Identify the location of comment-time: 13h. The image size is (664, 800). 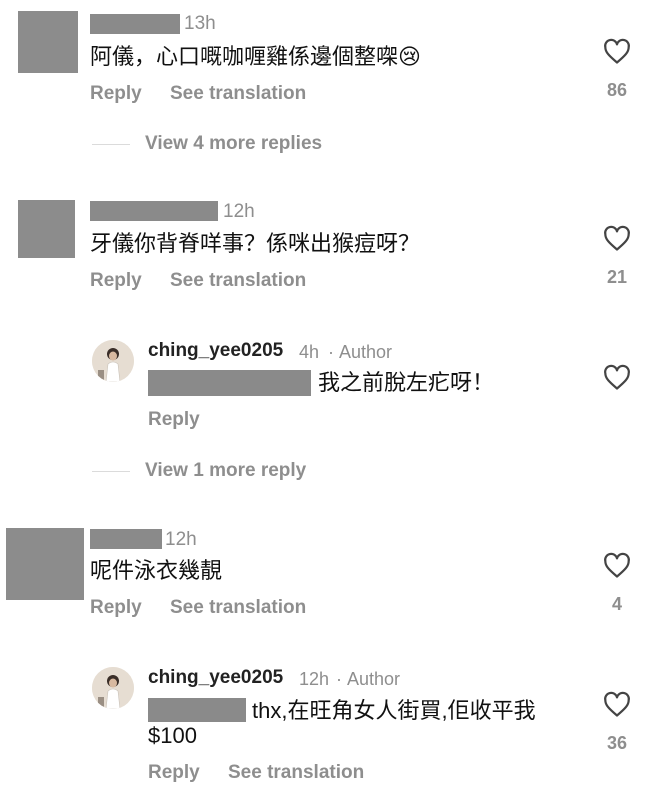
(200, 23).